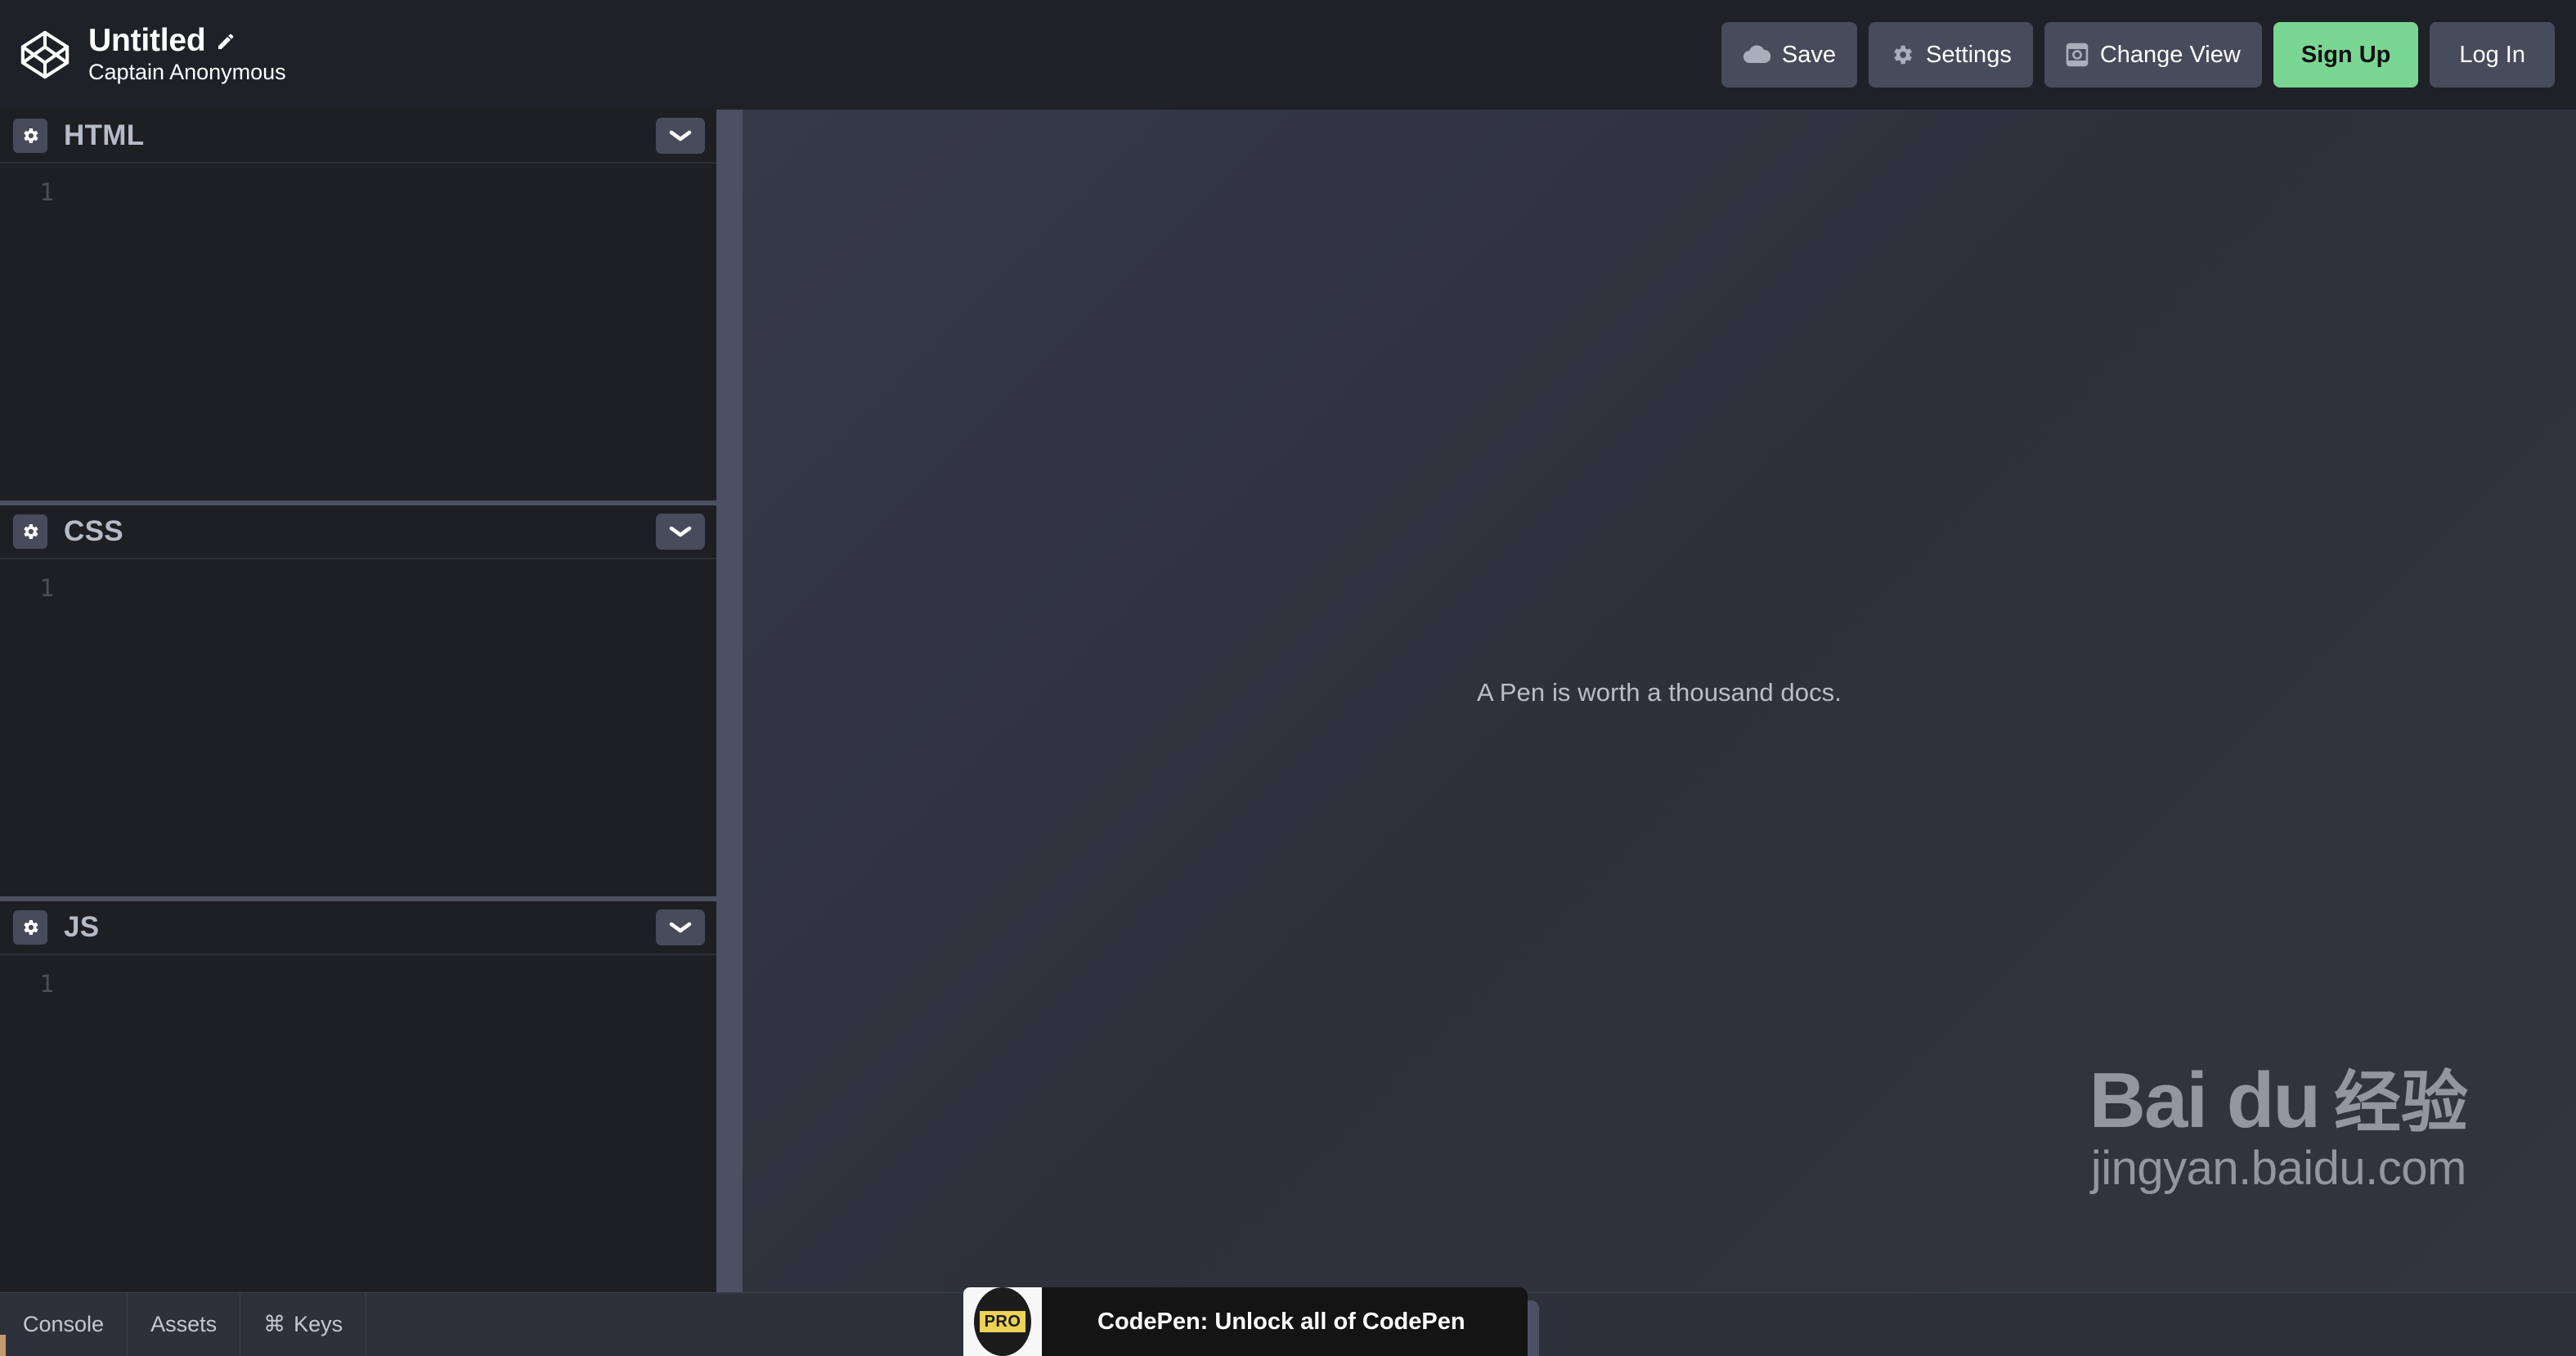 Image resolution: width=2576 pixels, height=1356 pixels. I want to click on pro-badge-label: PRO, so click(1002, 1322).